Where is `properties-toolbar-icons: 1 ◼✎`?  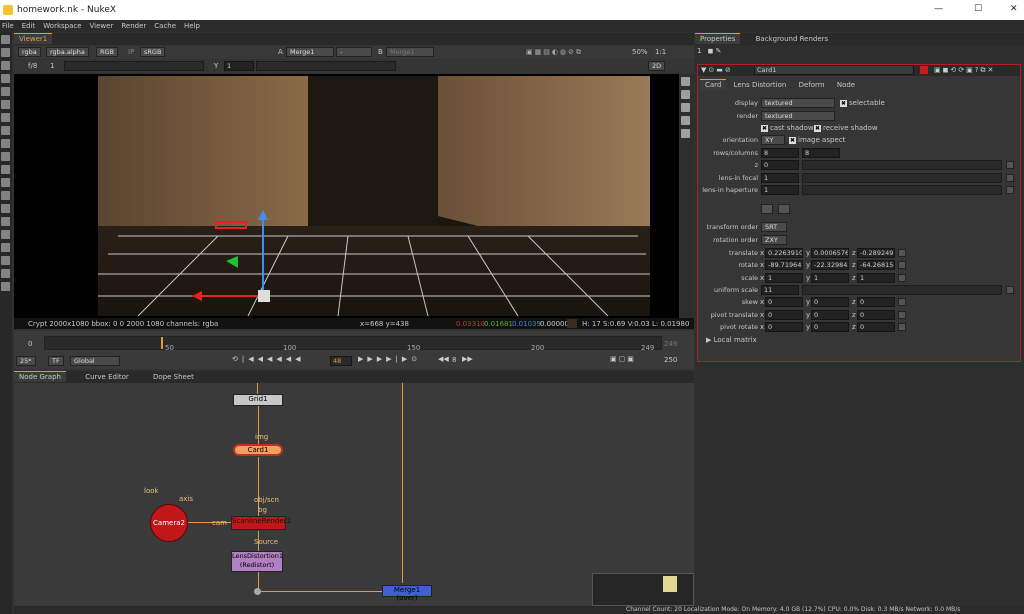 properties-toolbar-icons: 1 ◼✎ is located at coordinates (717, 52).